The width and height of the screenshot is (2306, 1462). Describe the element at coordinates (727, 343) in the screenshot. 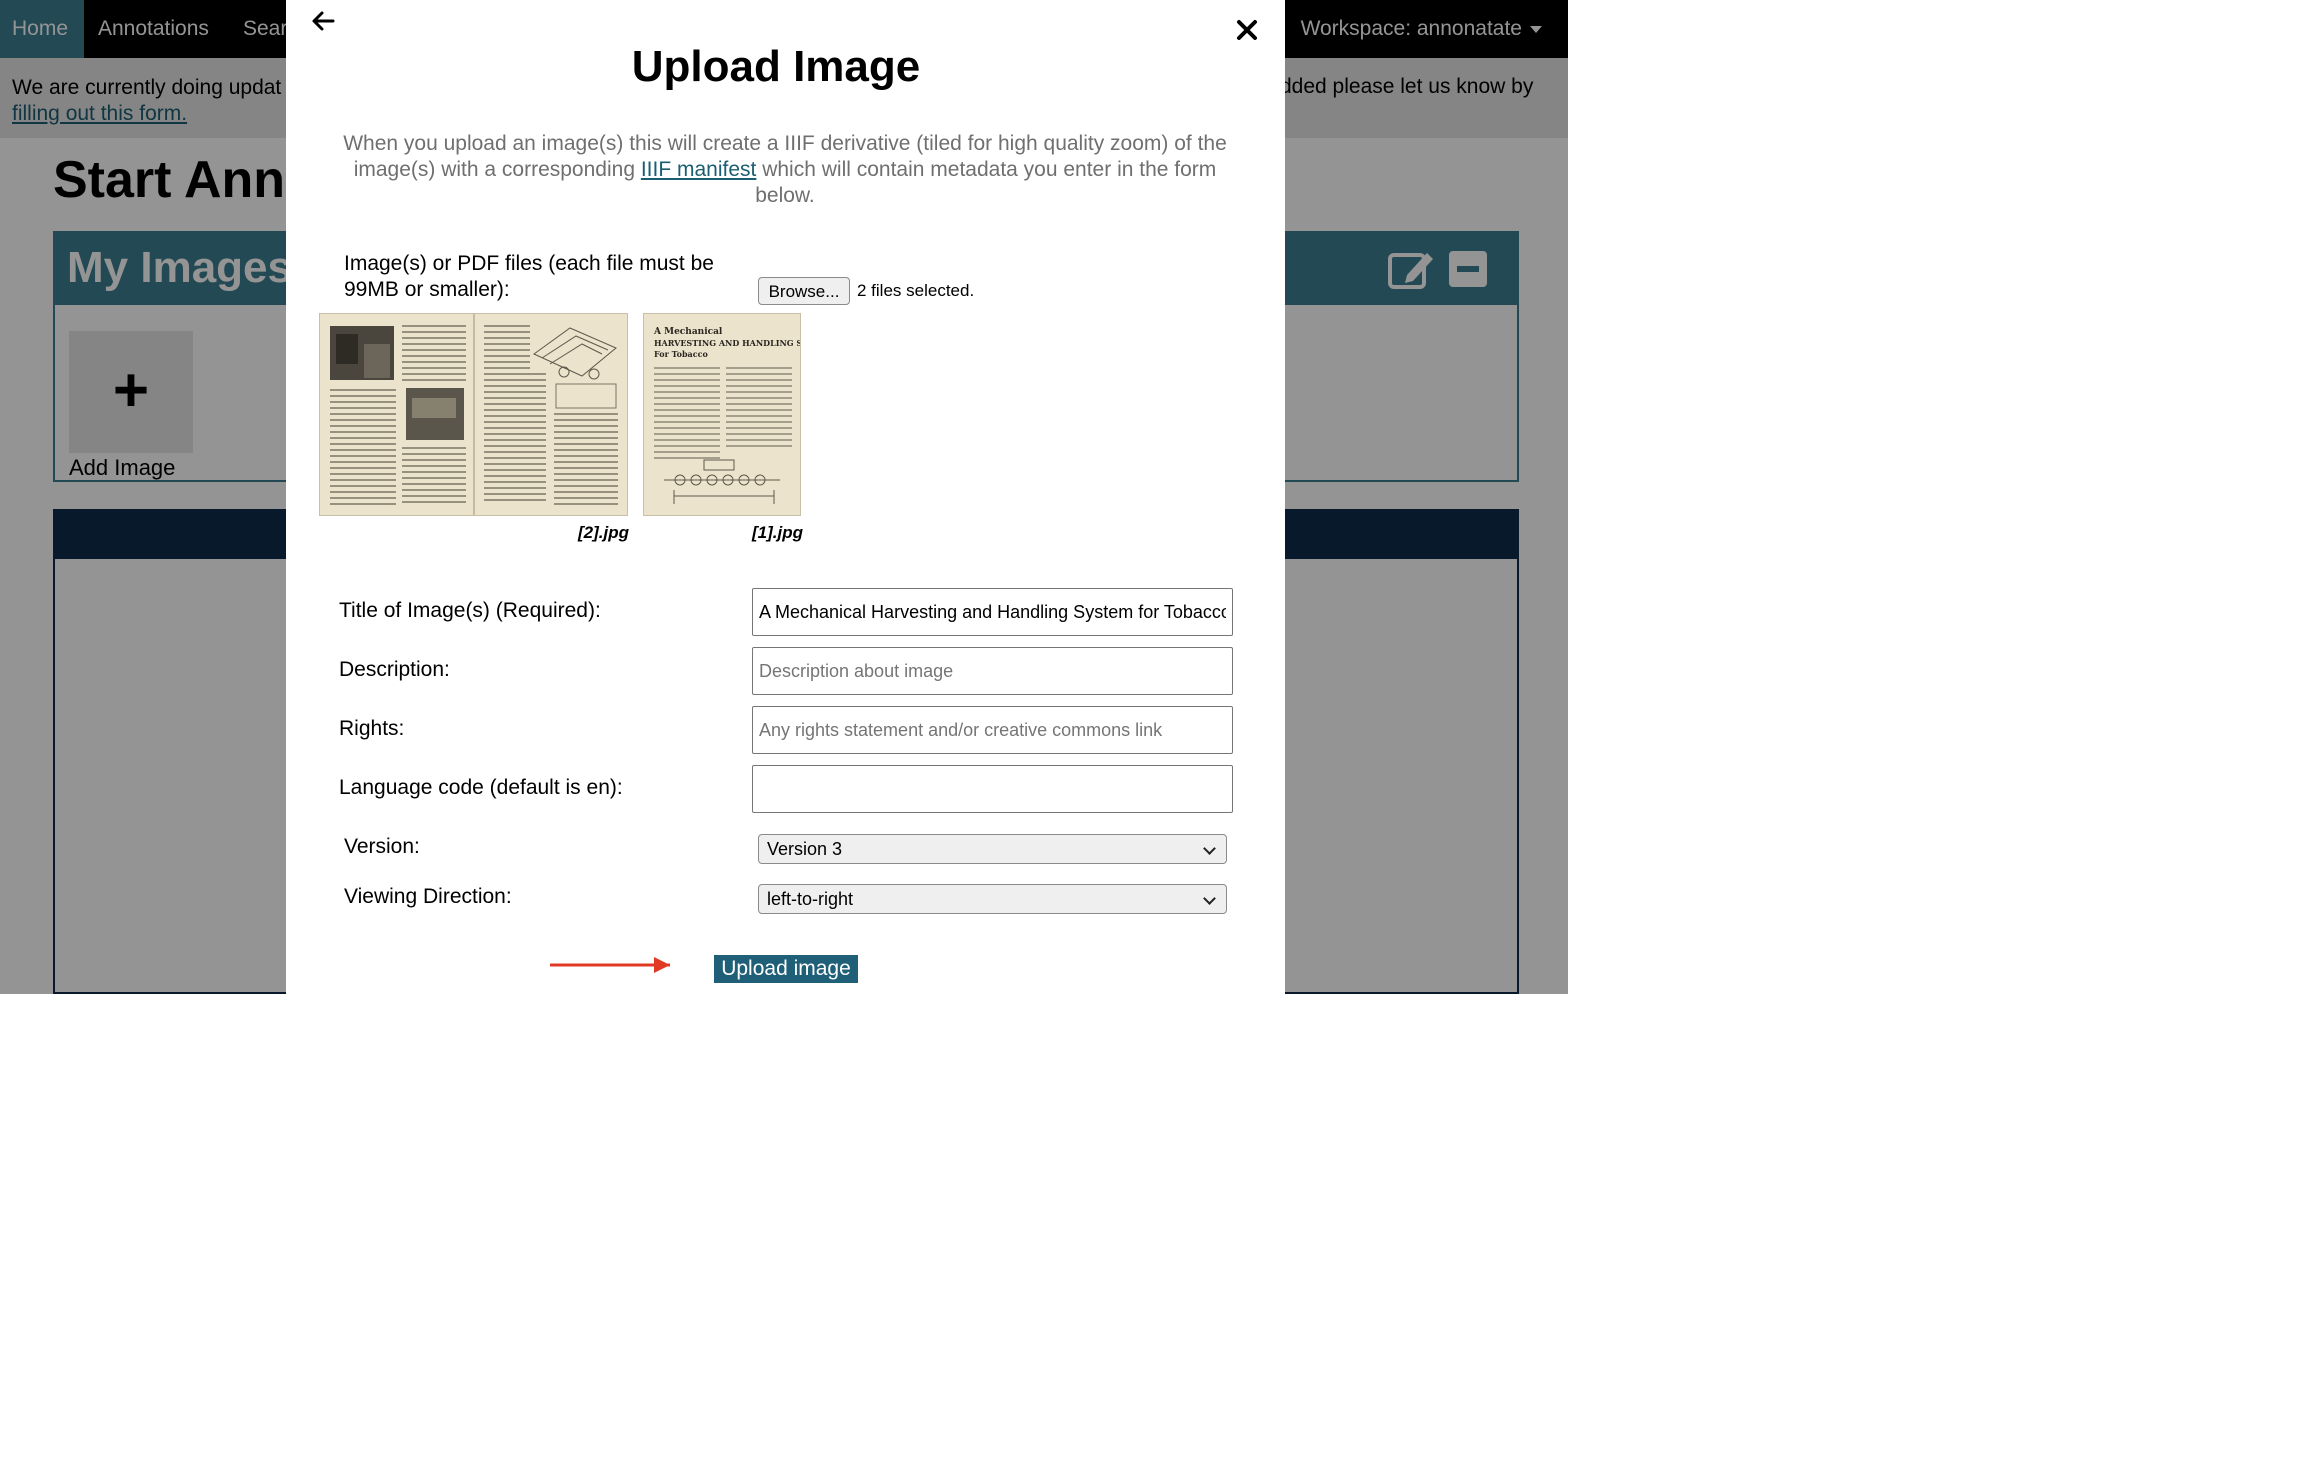

I see `svg-text: HARVESTING AND HANDLING SYSTEM` at that location.